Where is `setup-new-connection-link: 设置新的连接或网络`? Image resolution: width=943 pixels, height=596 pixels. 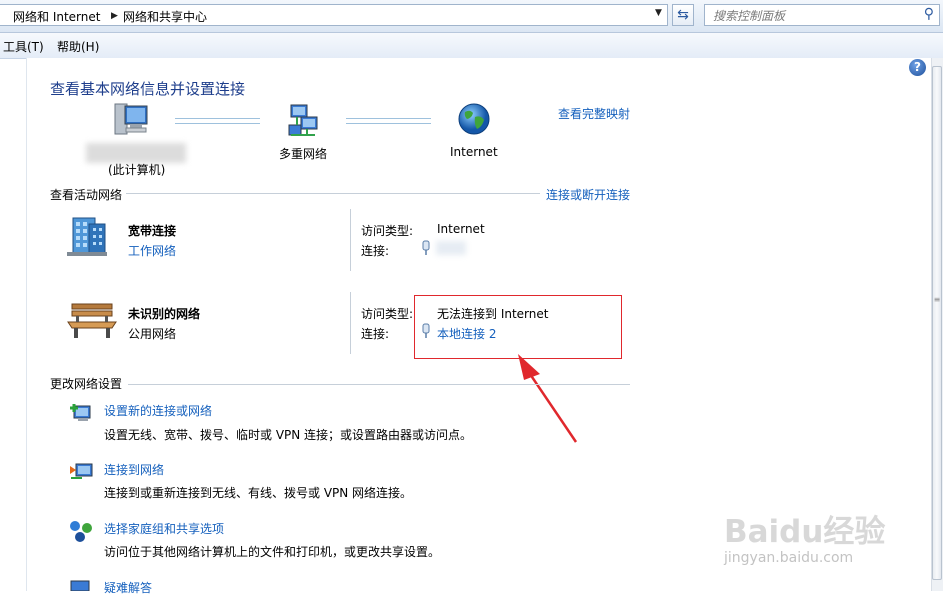
setup-new-connection-link: 设置新的连接或网络 is located at coordinates (158, 410).